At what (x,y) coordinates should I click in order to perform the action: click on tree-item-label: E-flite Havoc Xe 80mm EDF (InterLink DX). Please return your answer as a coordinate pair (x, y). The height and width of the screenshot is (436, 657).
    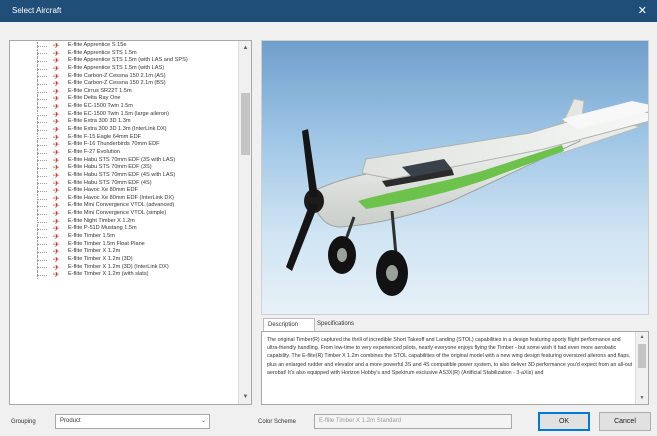
    Looking at the image, I should click on (121, 197).